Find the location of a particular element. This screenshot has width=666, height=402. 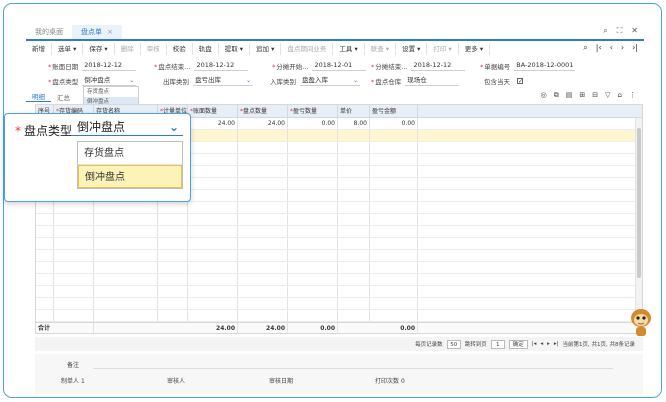

allocation-end-field: *分摊结束... 2018-12-12 is located at coordinates (418, 65).